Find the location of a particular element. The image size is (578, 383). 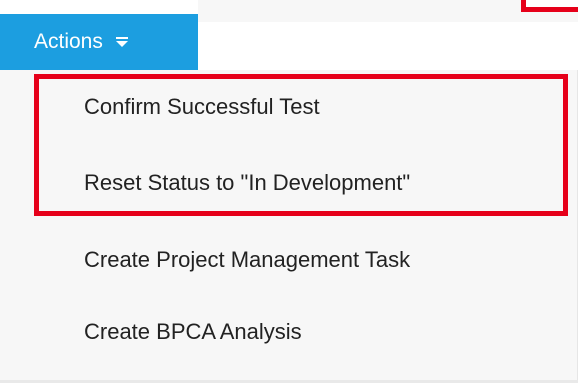

annotation-corner-highlight is located at coordinates (549, 6).